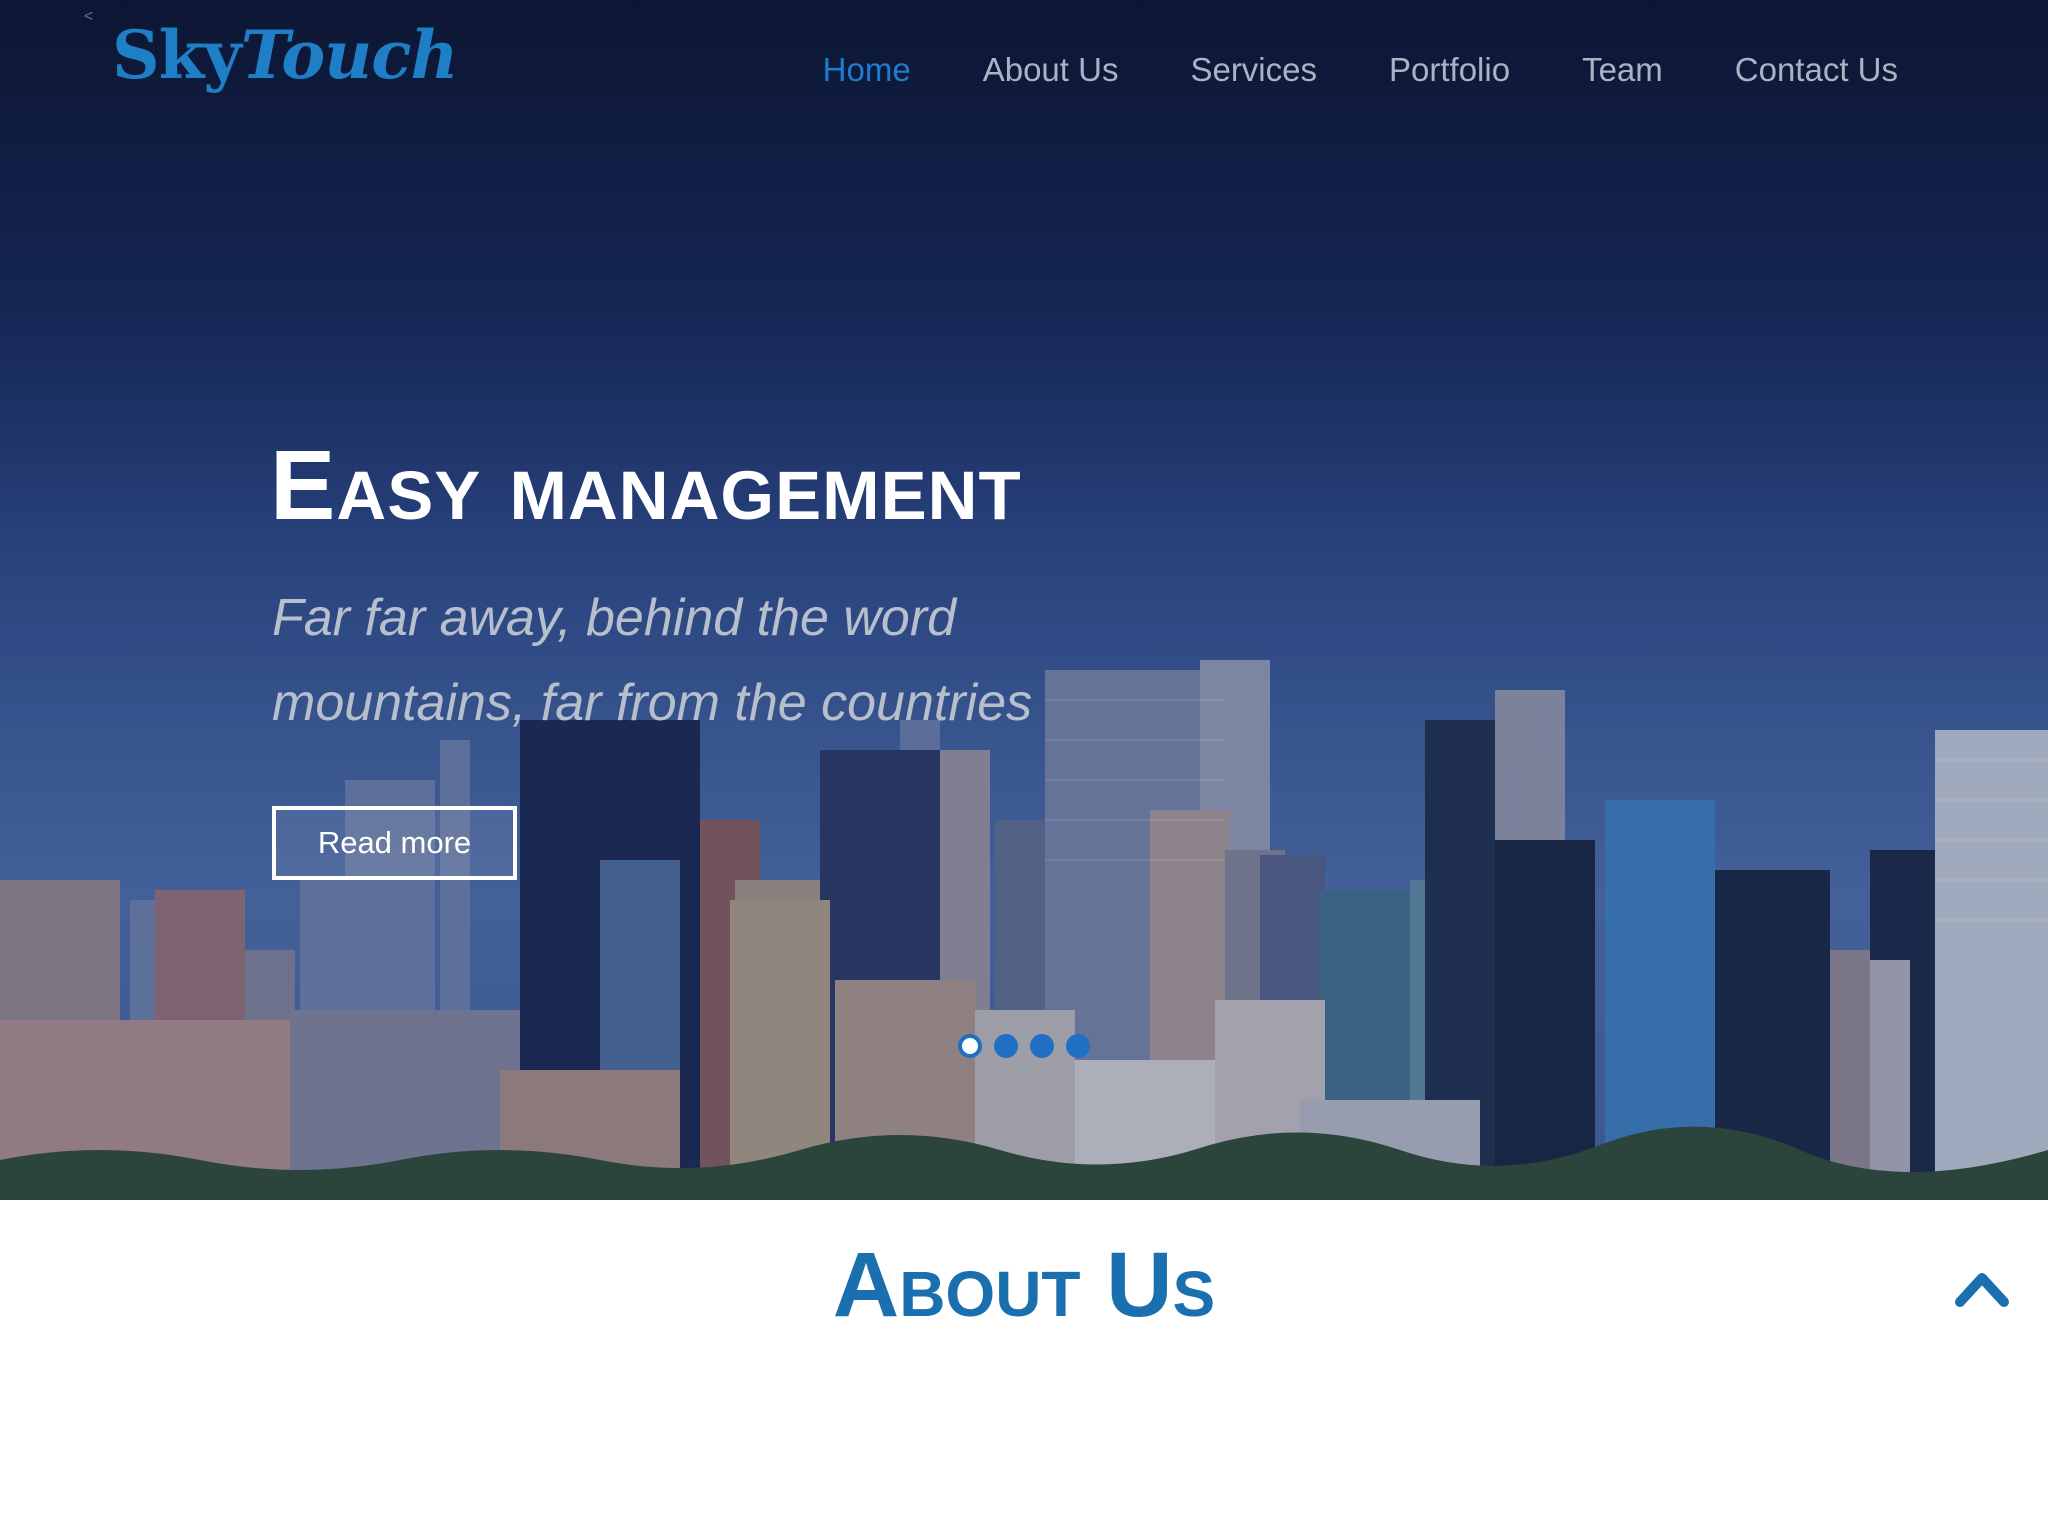 The image size is (2048, 1536). Describe the element at coordinates (1051, 70) in the screenshot. I see `nav-about-us: About Us` at that location.